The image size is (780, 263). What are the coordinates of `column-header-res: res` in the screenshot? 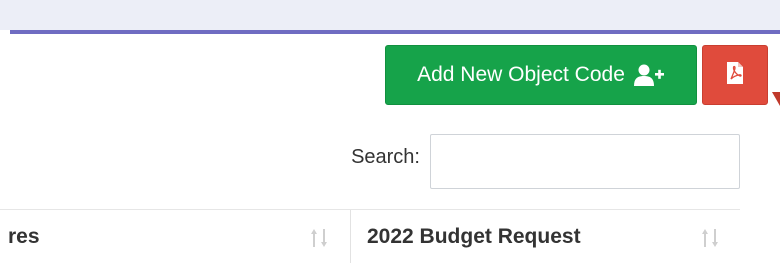 It's located at (175, 236).